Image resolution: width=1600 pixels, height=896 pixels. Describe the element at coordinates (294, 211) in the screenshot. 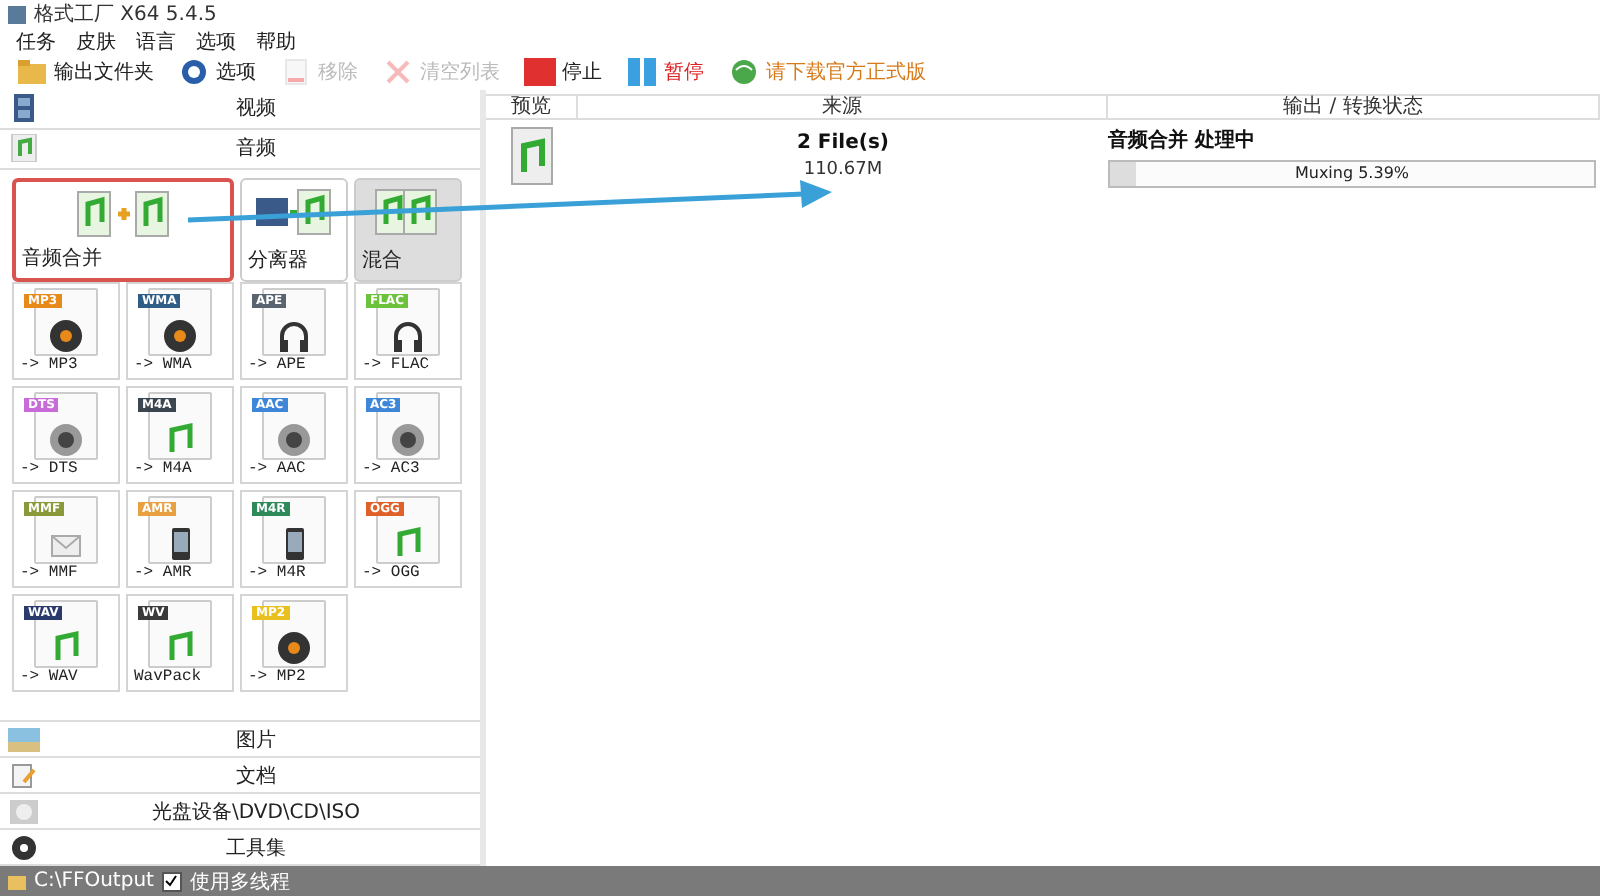

I see `film-to-music-icon` at that location.